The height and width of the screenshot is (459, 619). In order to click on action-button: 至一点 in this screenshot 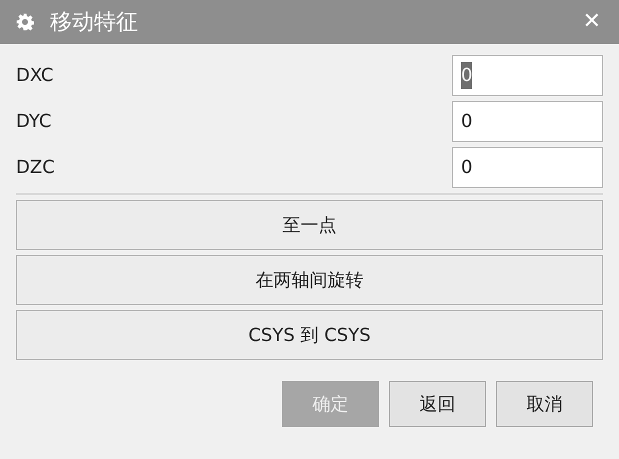, I will do `click(309, 225)`.